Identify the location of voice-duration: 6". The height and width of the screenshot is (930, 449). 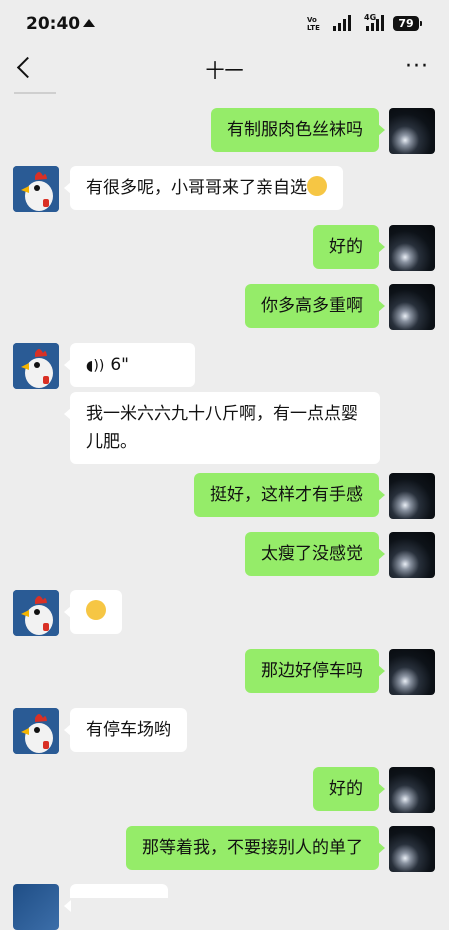
(119, 365).